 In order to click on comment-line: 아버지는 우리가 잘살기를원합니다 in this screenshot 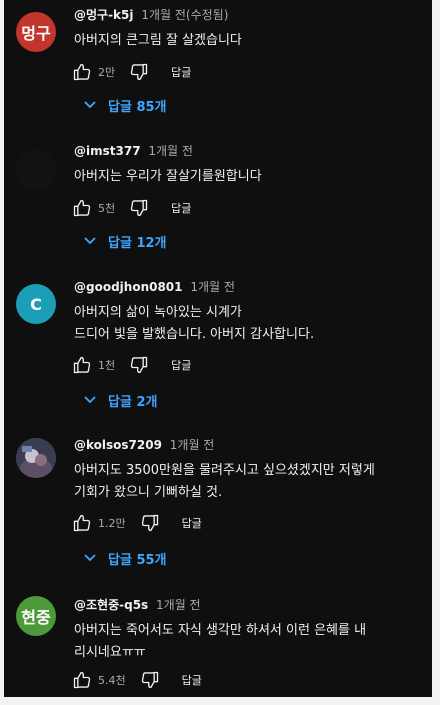, I will do `click(168, 176)`.